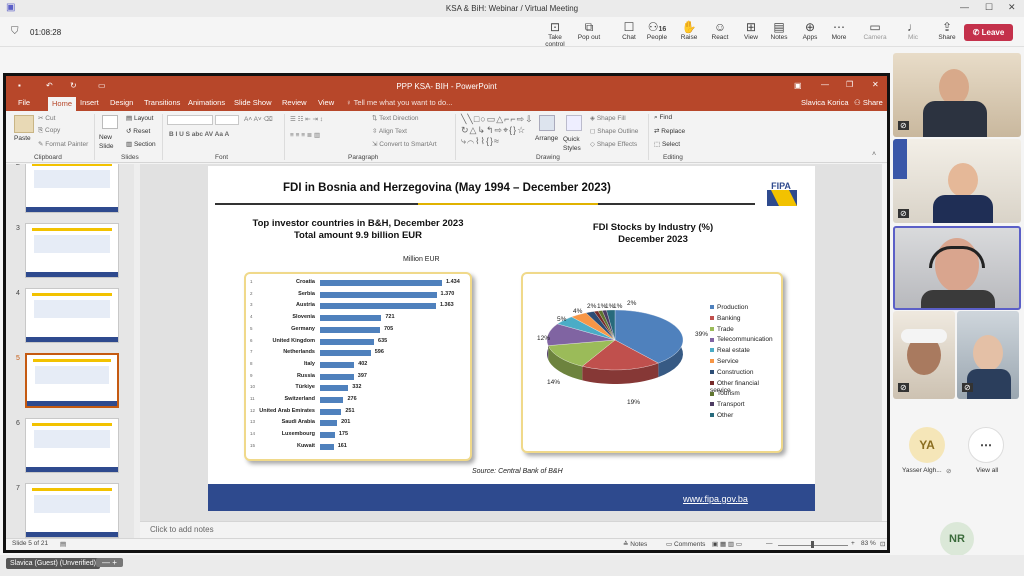 This screenshot has width=1024, height=576. Describe the element at coordinates (130, 157) in the screenshot. I see `slides-group-label: Slides` at that location.